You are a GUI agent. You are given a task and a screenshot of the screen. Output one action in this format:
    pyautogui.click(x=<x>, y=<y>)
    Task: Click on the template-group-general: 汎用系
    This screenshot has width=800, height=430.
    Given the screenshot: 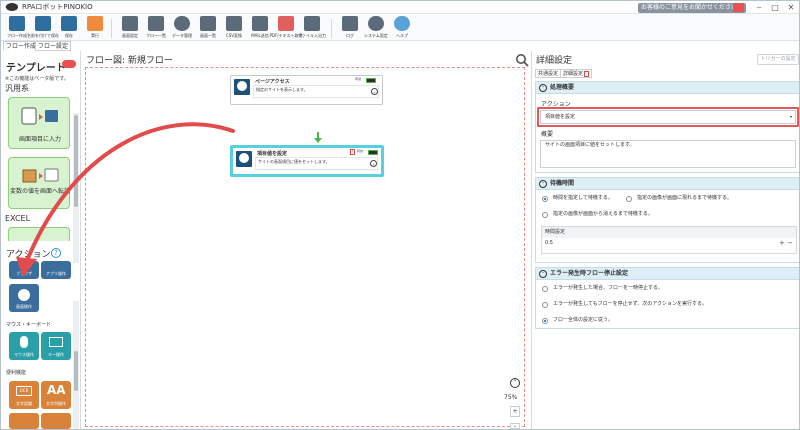 What is the action you would take?
    pyautogui.click(x=17, y=88)
    